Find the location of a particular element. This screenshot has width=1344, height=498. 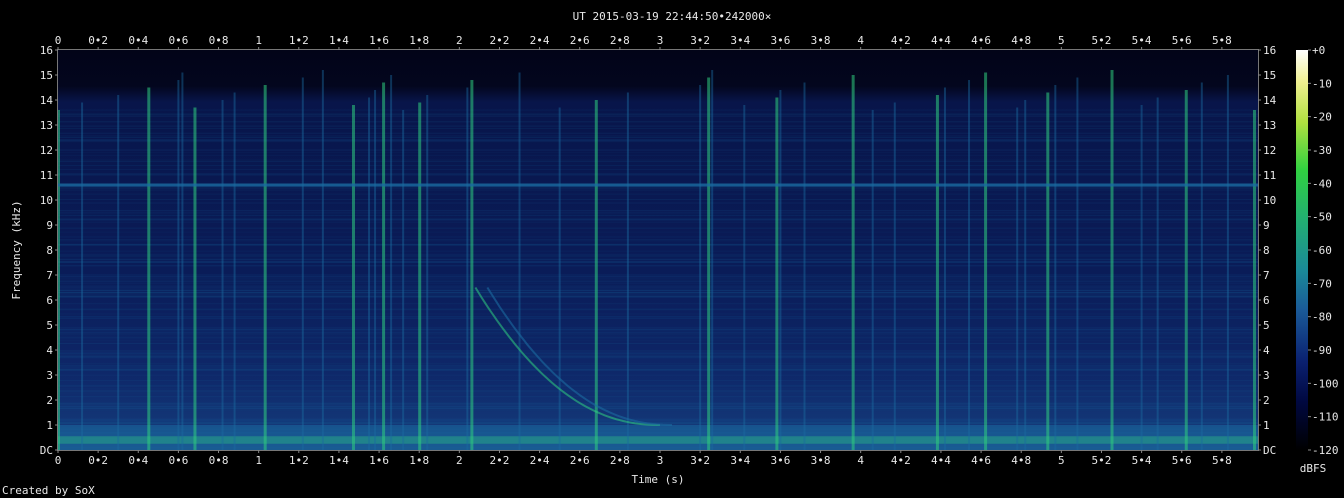

y-tick-label-left: 2 is located at coordinates (49, 400).